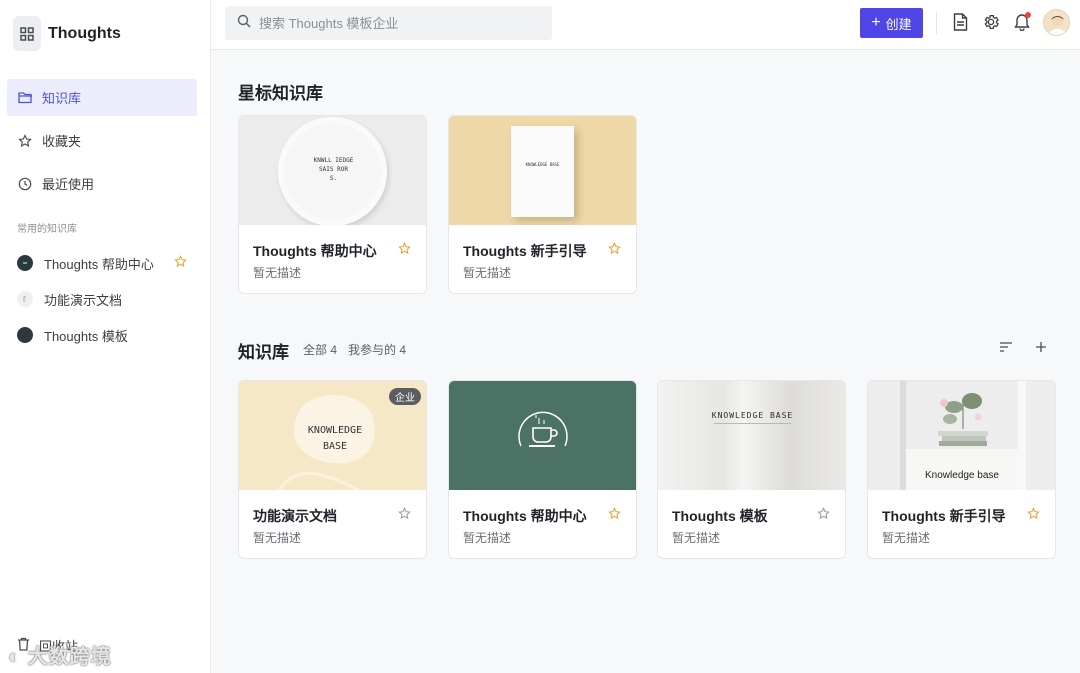 This screenshot has height=673, width=1080. I want to click on kb-card-onboarding: Knowledge base Thoughts 新手引导 暂无描述, so click(961, 469).